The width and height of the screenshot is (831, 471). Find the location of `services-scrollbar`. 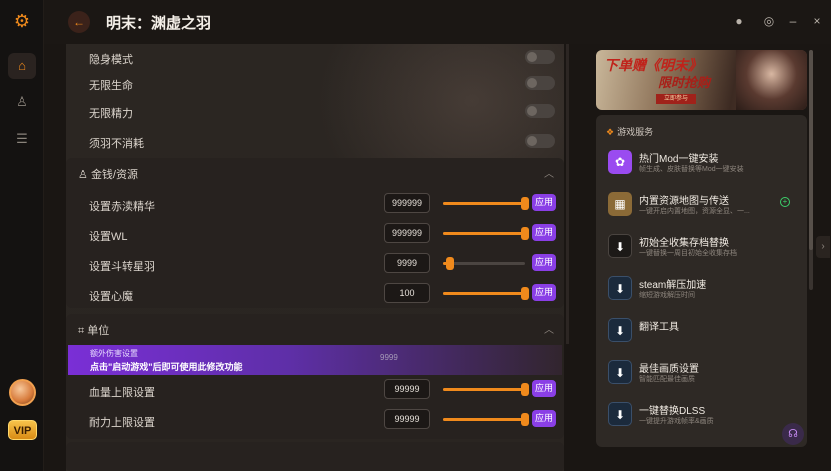

services-scrollbar is located at coordinates (811, 170).